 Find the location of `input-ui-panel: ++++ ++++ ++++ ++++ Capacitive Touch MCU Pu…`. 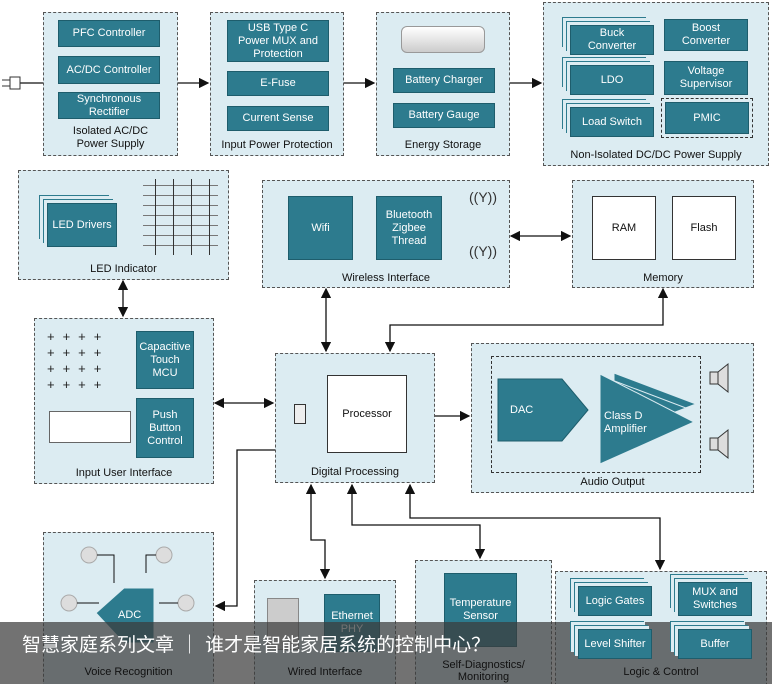

input-ui-panel: ++++ ++++ ++++ ++++ Capacitive Touch MCU Pu… is located at coordinates (124, 401).